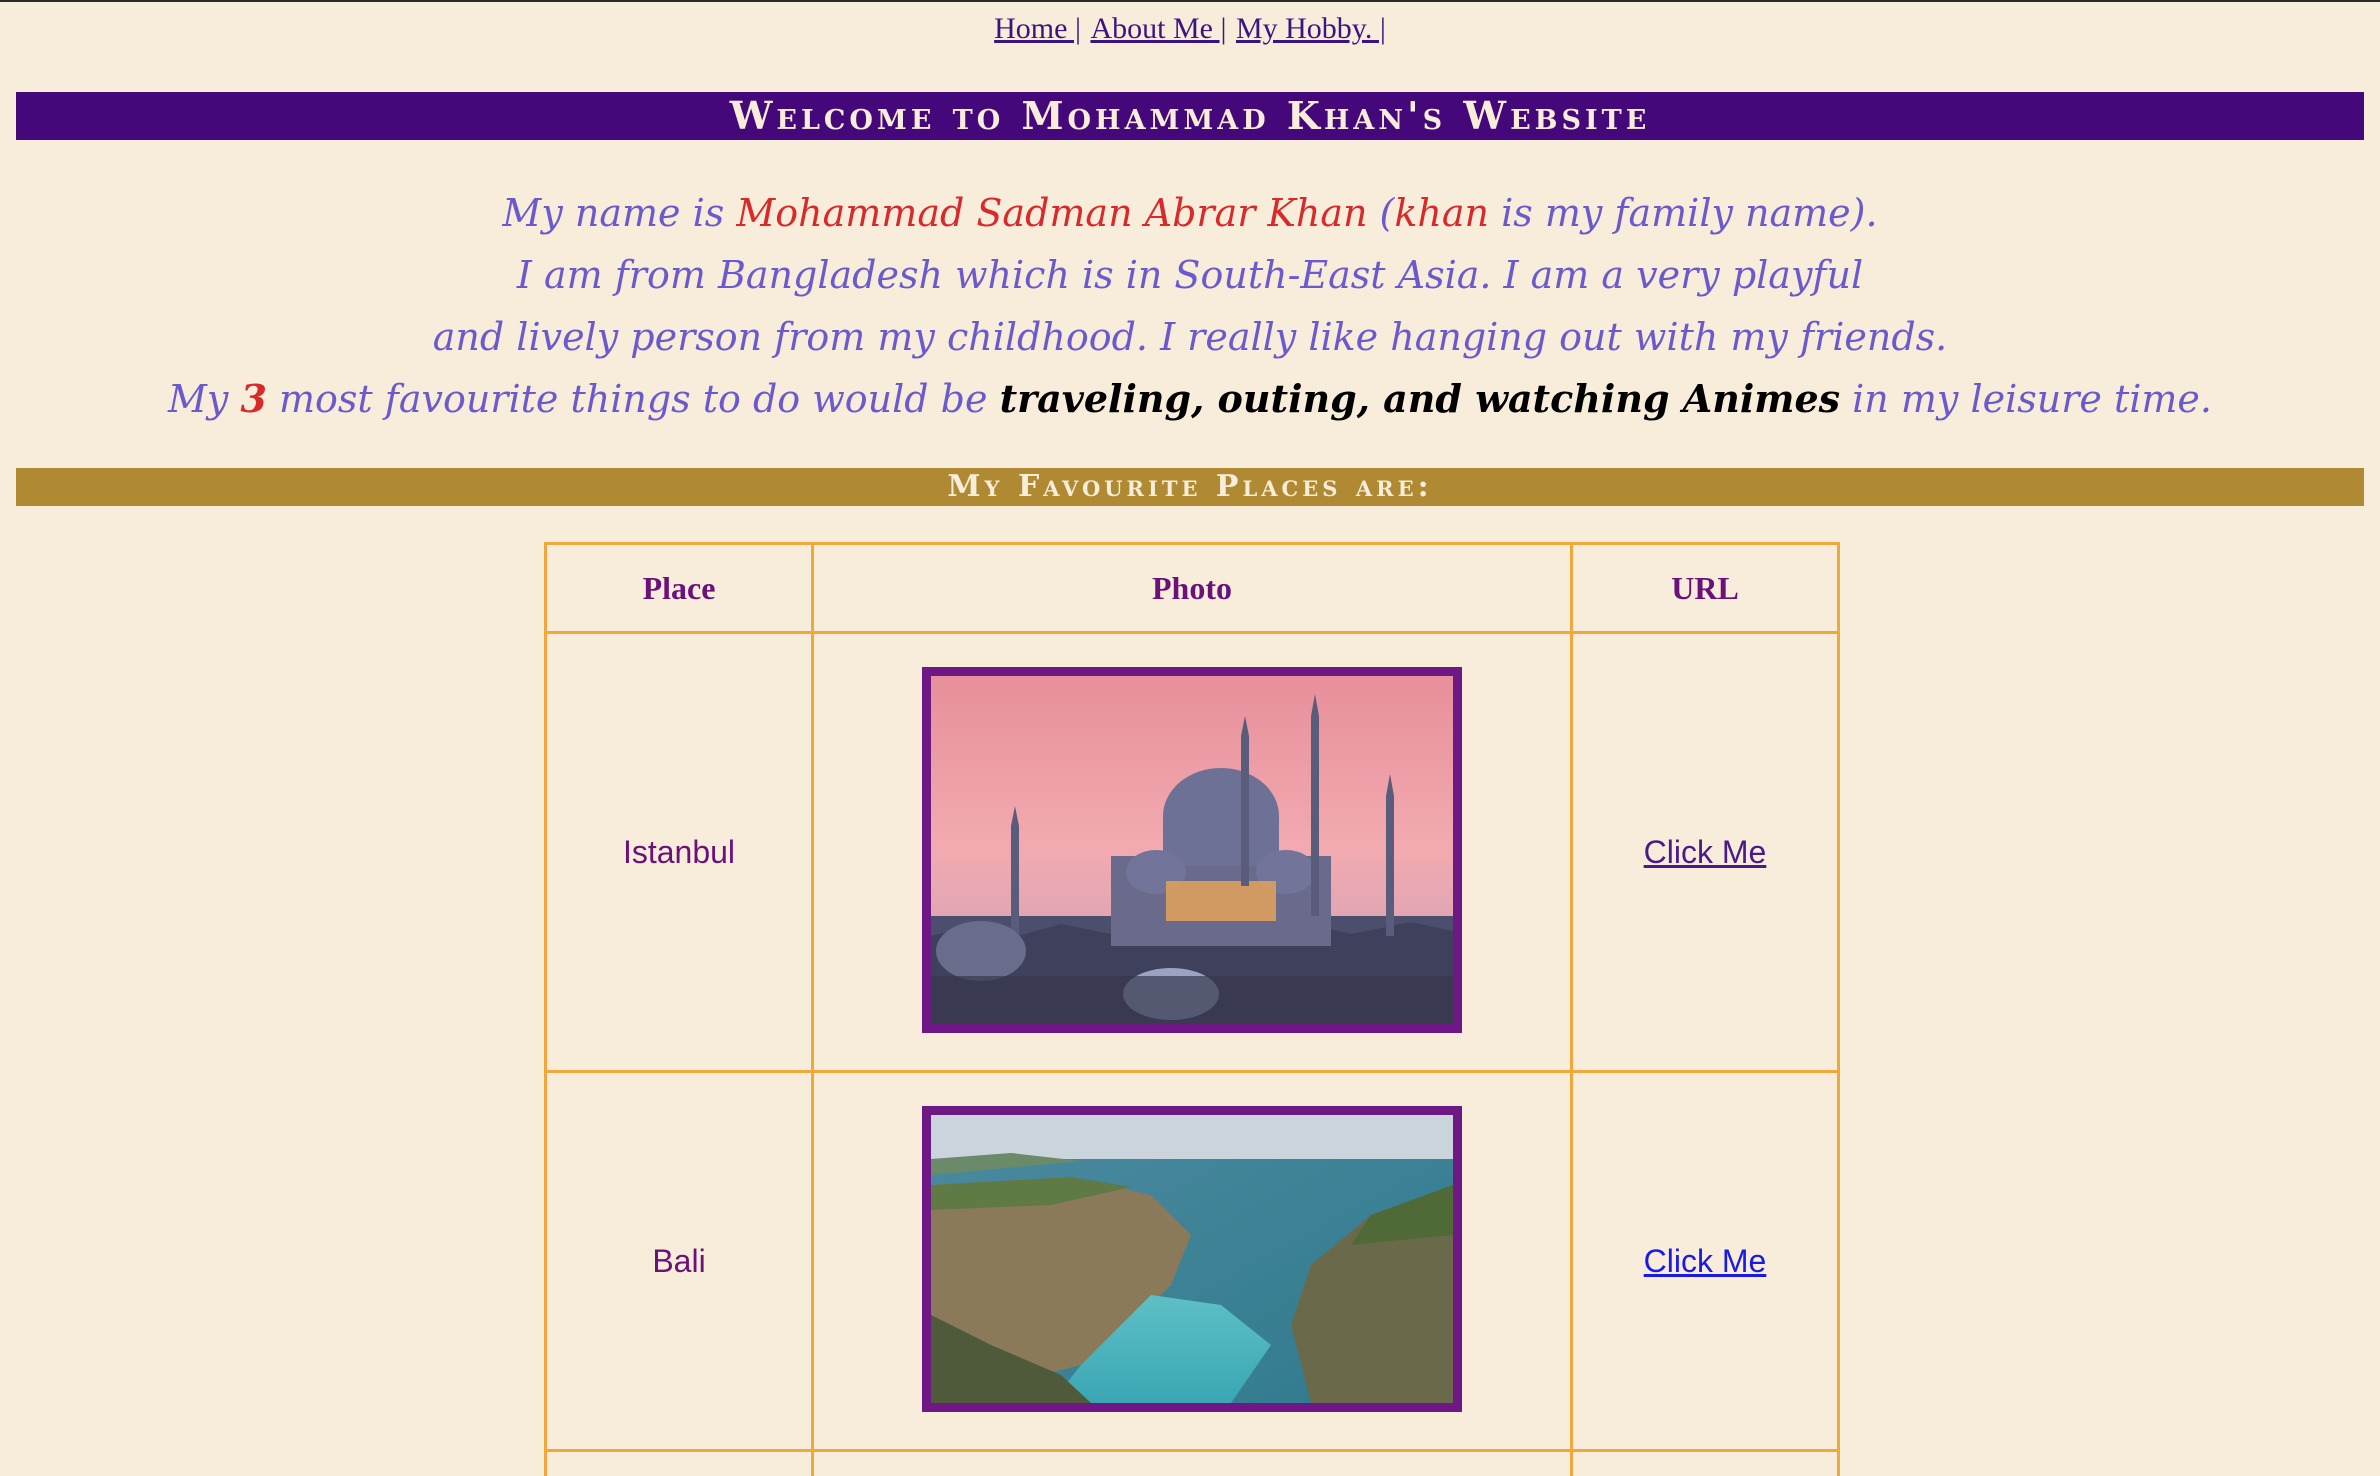  Describe the element at coordinates (1442, 213) in the screenshot. I see `family-name: khan` at that location.